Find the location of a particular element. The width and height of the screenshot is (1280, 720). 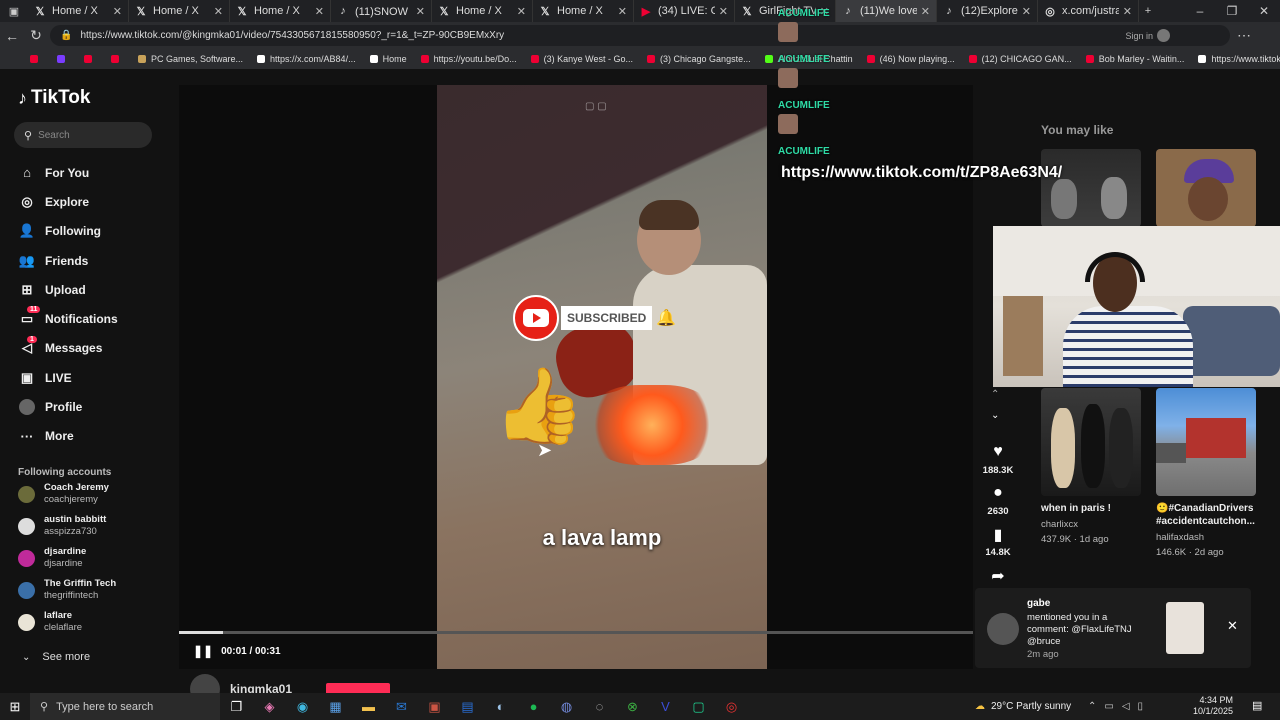

following-account: Coach Jeremy coachjeremy is located at coordinates (93, 494).